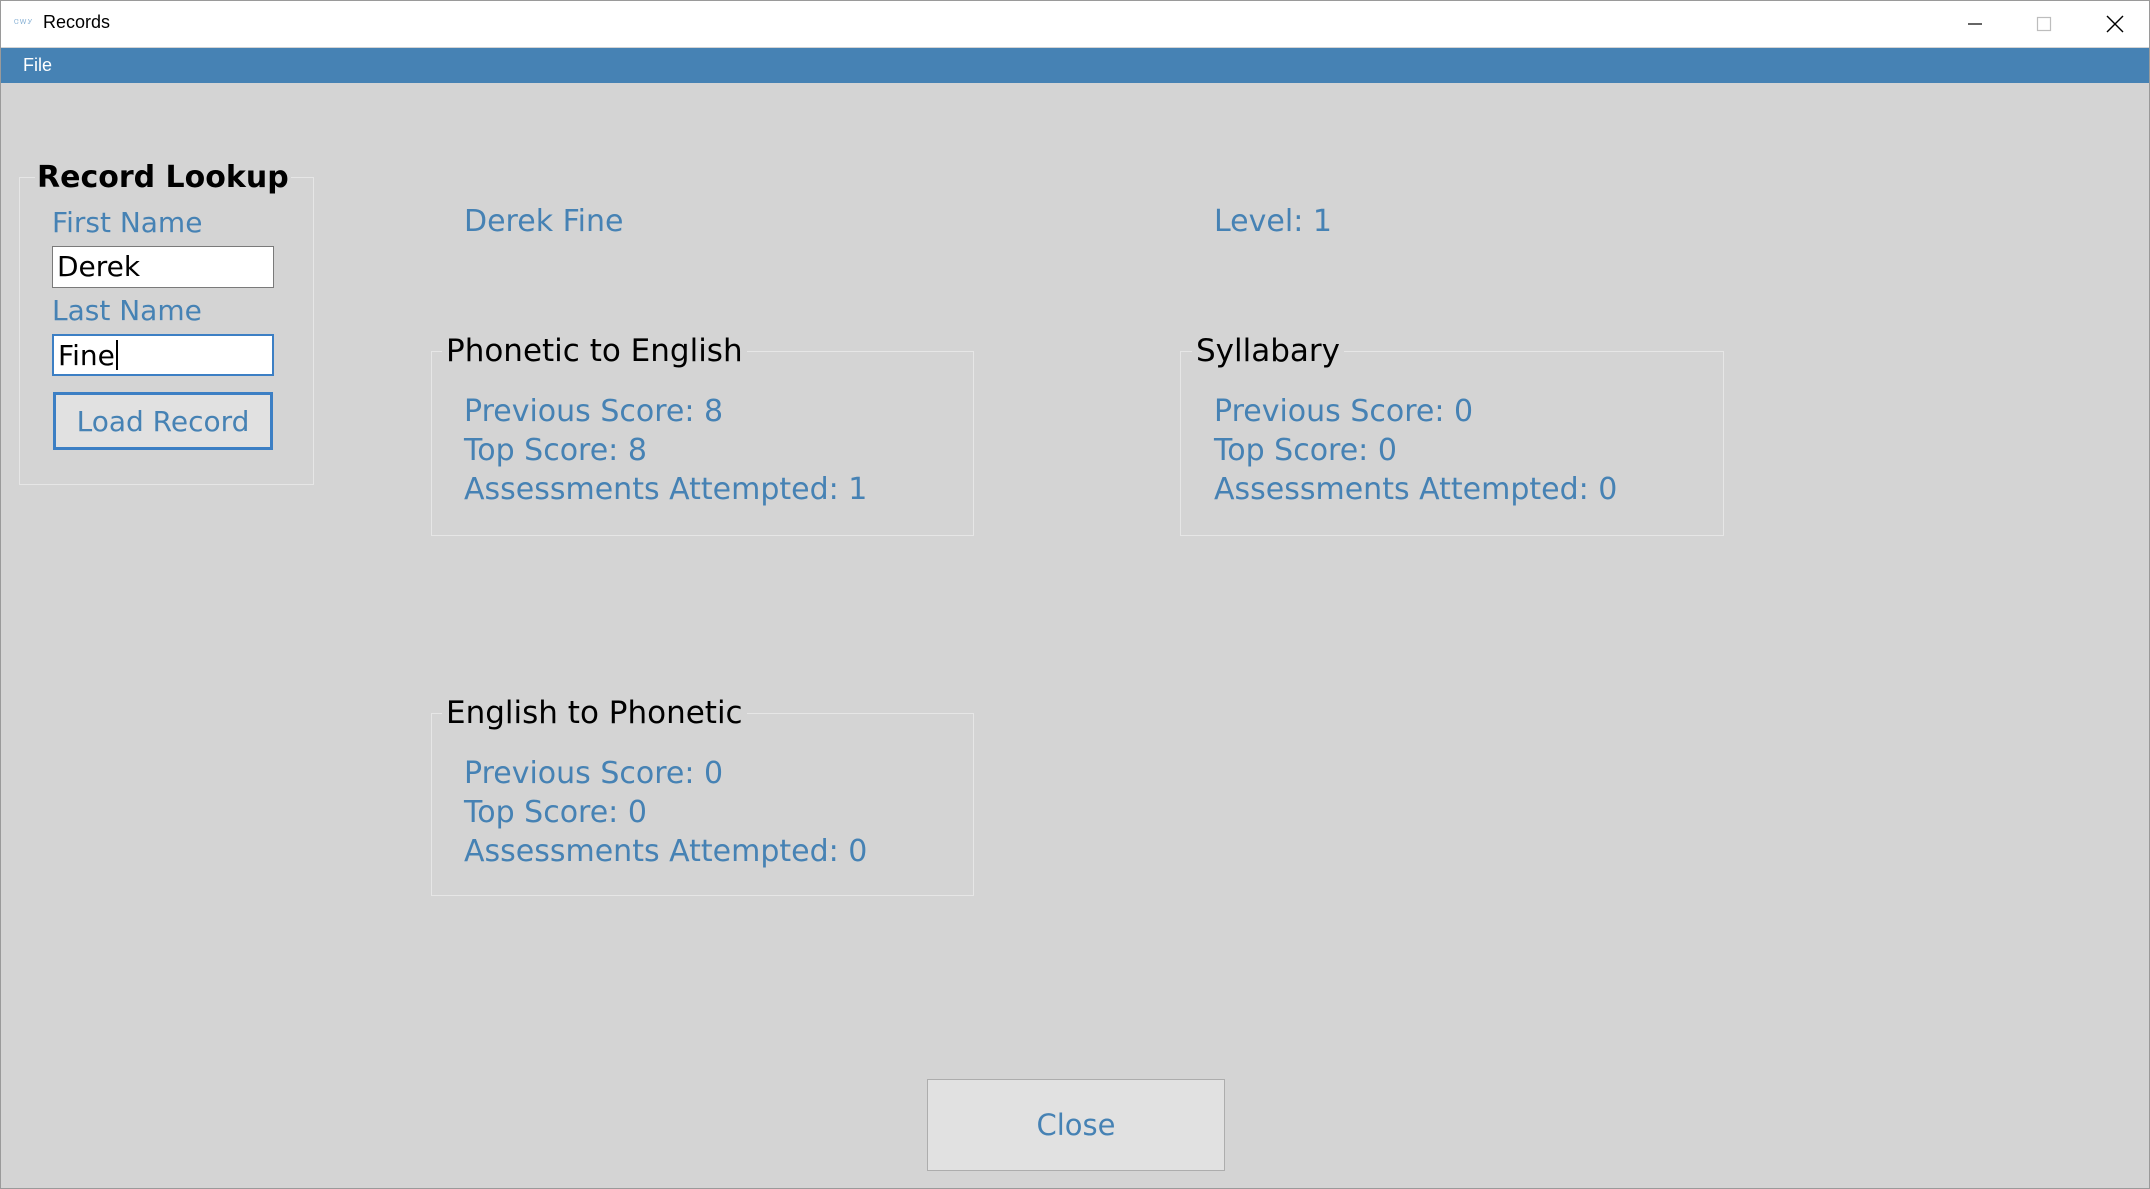  I want to click on app-icon: ᏣᎳᎩ, so click(24, 22).